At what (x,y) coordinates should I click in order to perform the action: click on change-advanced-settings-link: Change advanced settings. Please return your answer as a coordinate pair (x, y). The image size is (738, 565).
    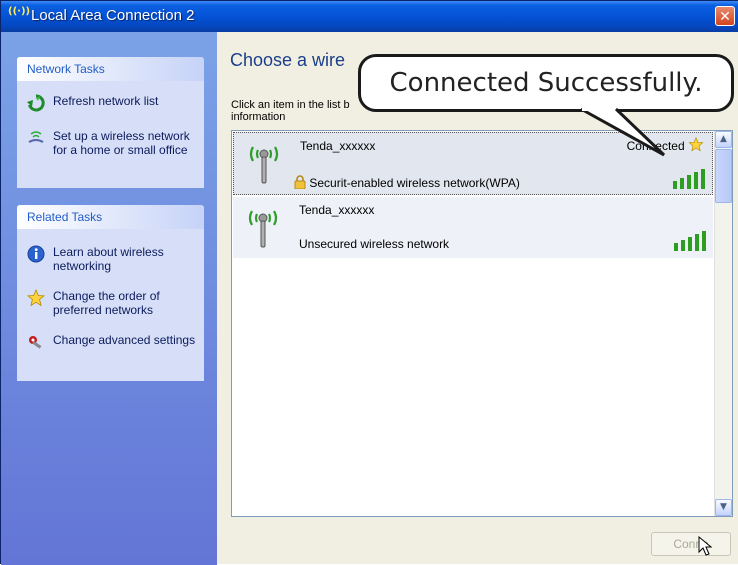
    Looking at the image, I should click on (110, 341).